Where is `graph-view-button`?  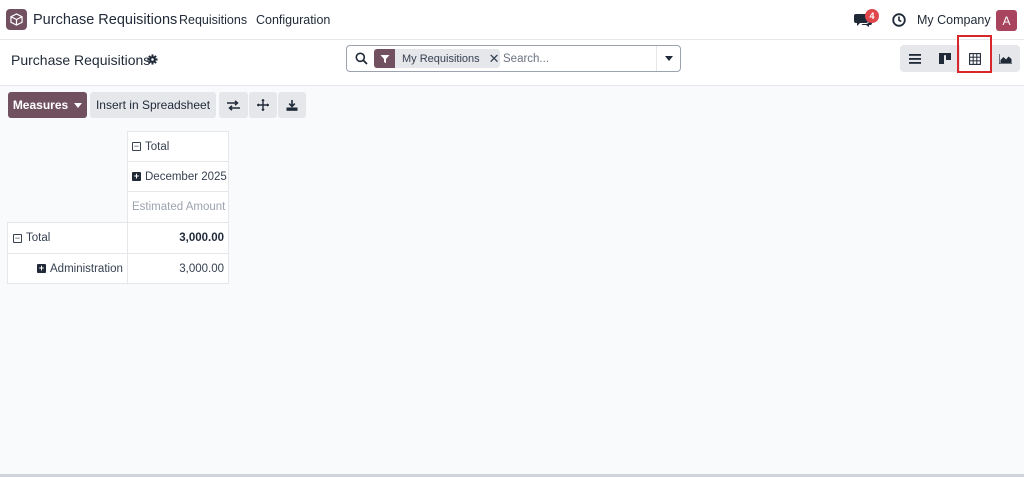 graph-view-button is located at coordinates (1005, 58).